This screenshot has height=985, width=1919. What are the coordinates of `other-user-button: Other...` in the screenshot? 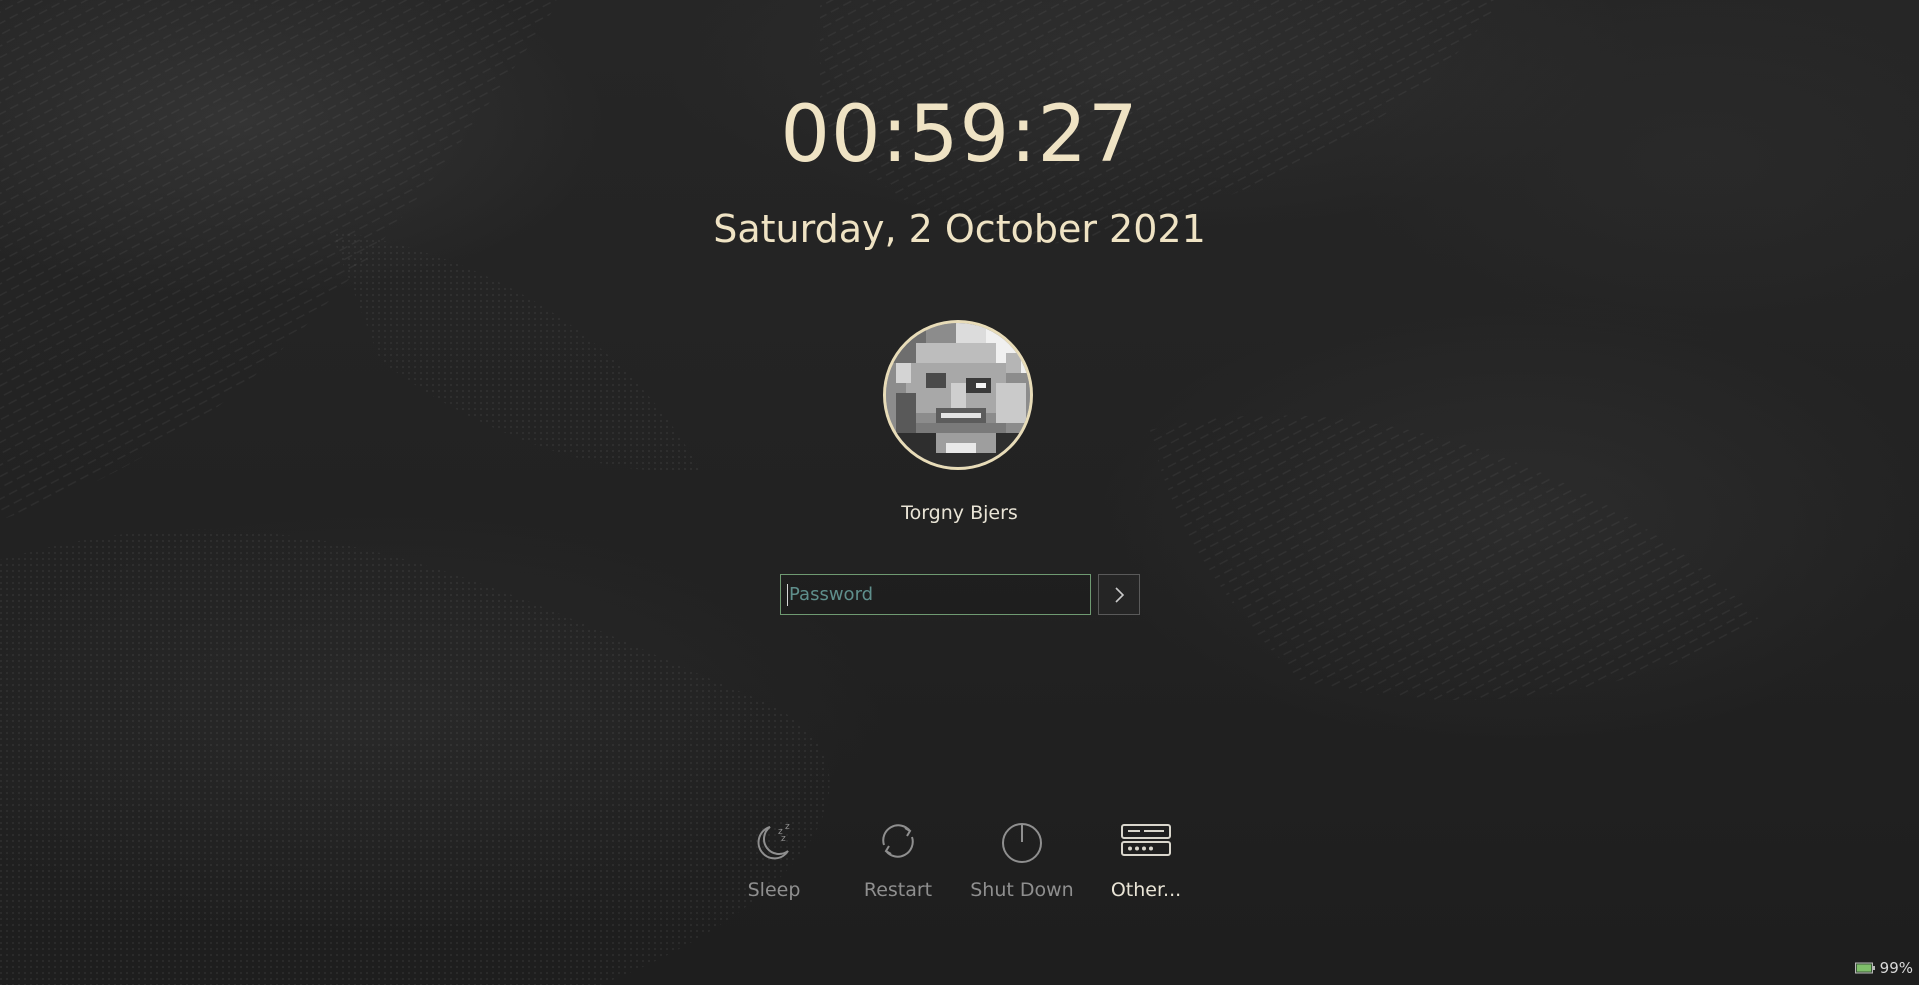 It's located at (1146, 858).